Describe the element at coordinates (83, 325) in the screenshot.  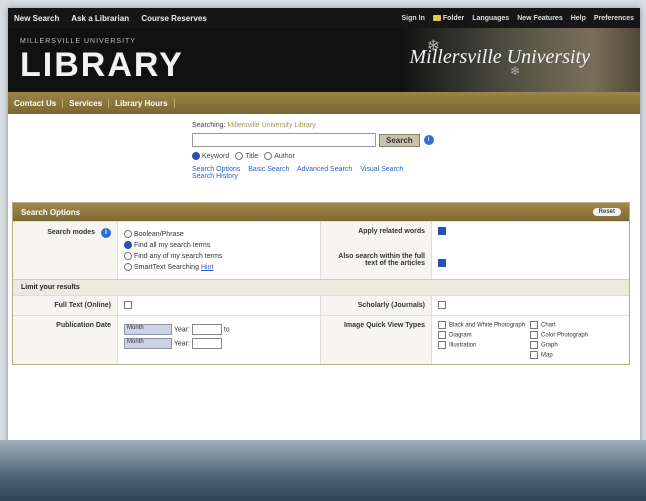
I see `publication-date-label: Publication Date` at that location.